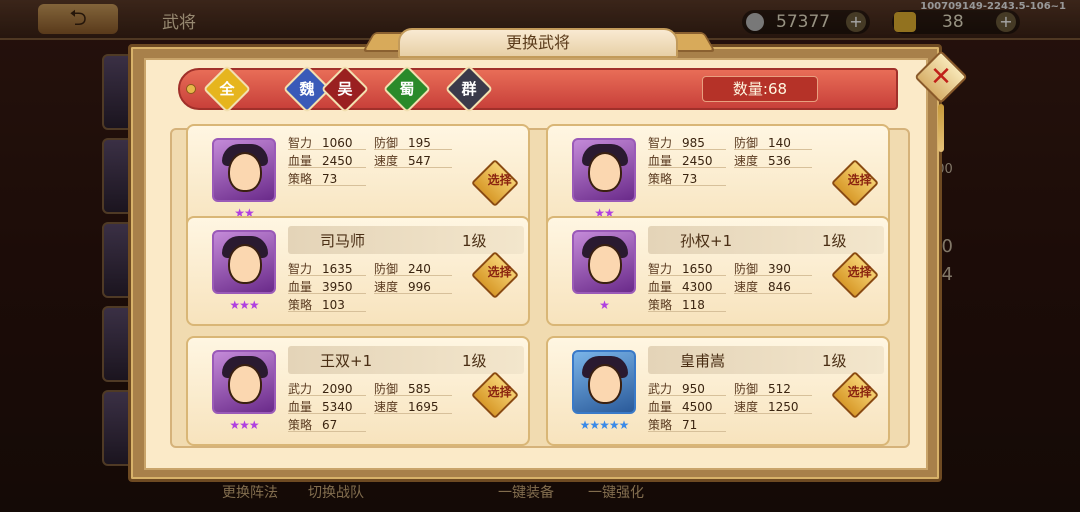 The width and height of the screenshot is (1080, 512). What do you see at coordinates (718, 271) in the screenshot?
I see `general-card: ★ 孙权+1 1级 选择 智力 1650 防御 390 血量 4300 速度 846 策略 118` at bounding box center [718, 271].